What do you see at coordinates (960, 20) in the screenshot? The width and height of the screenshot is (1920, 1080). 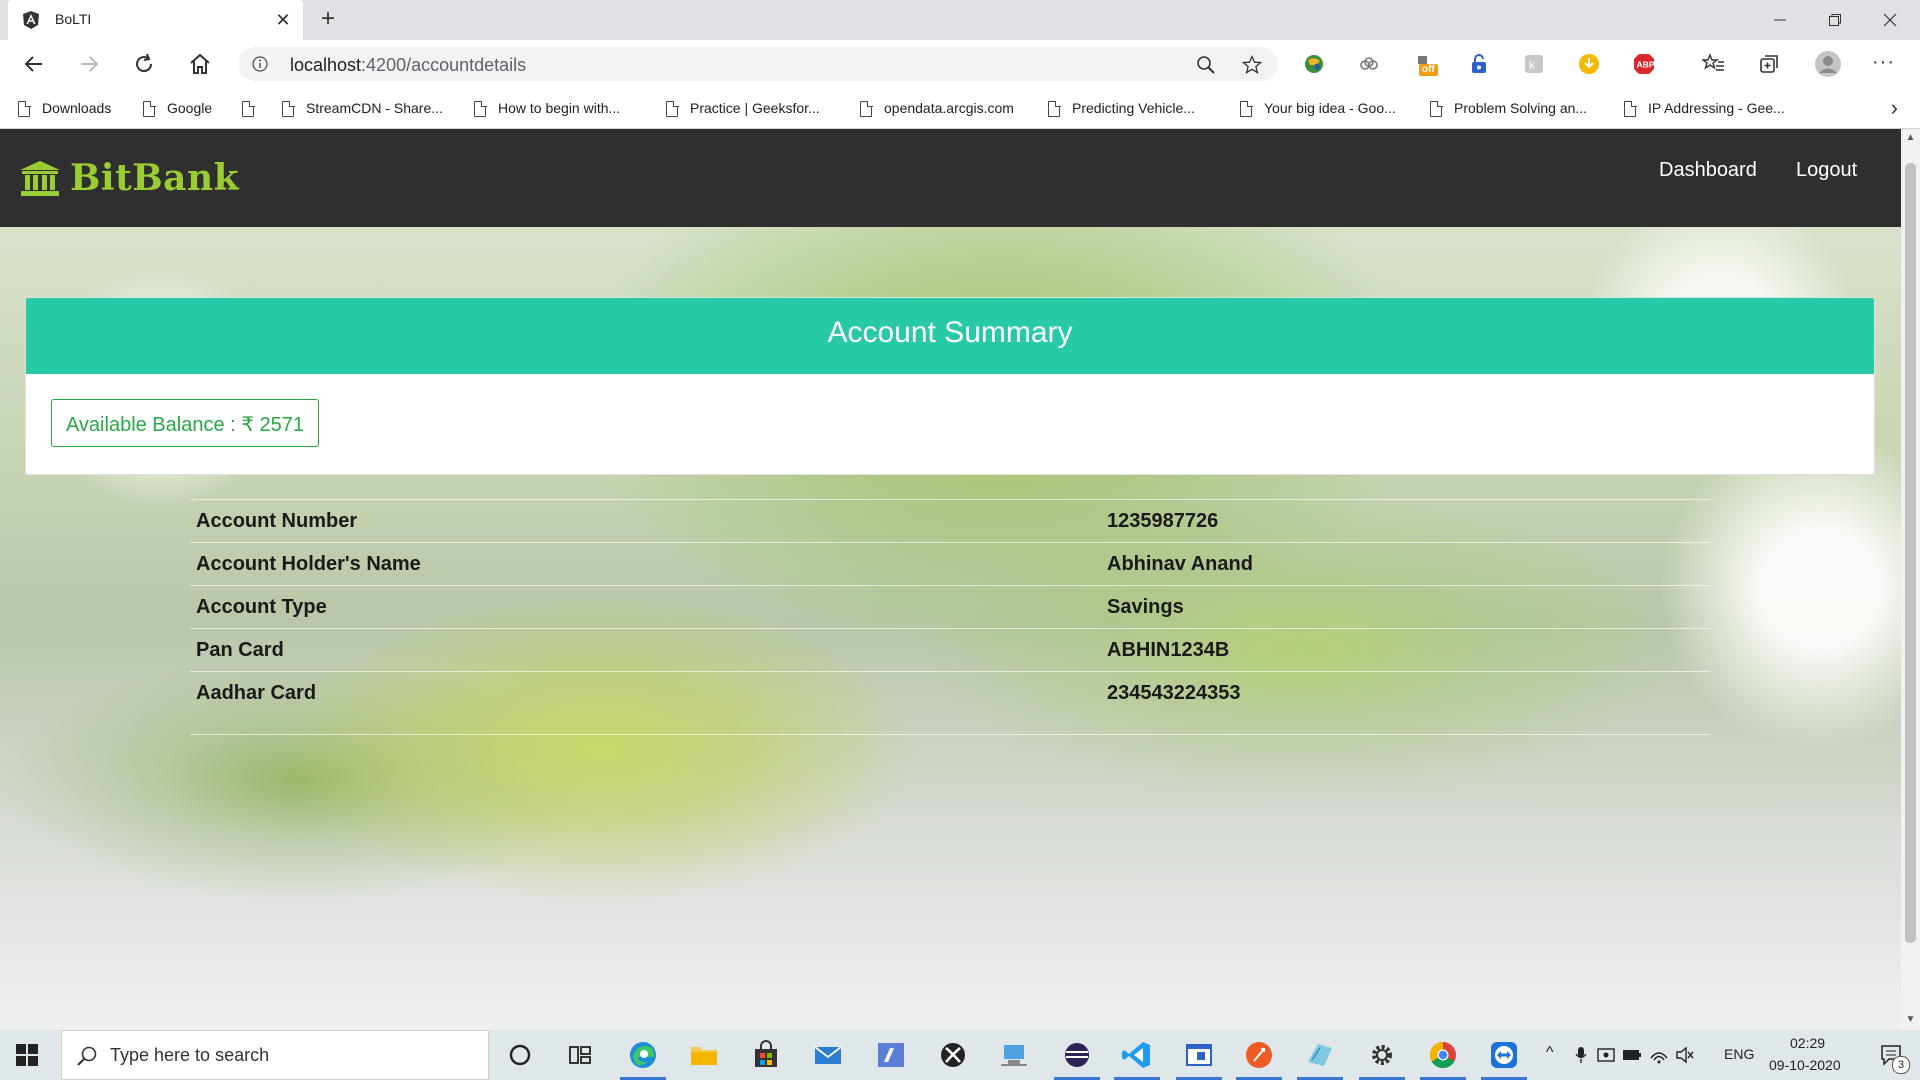 I see `tab-strip: BoLTI ✕ +` at bounding box center [960, 20].